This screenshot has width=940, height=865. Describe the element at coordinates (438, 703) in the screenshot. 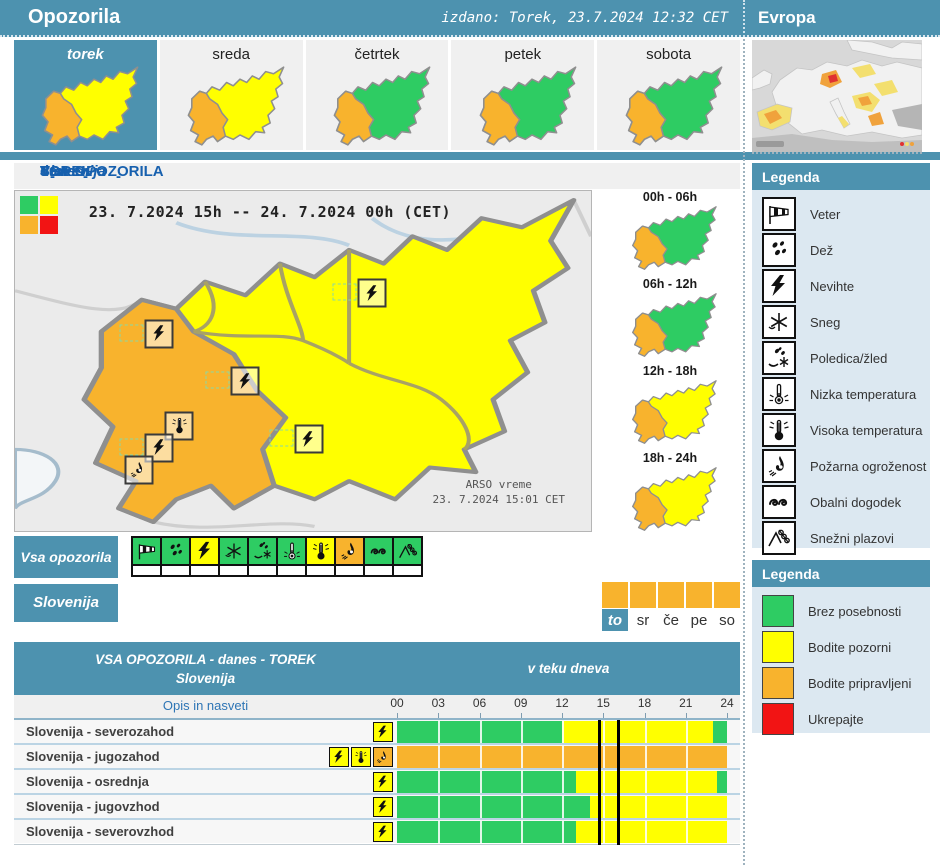

I see `hour-label: 03` at that location.